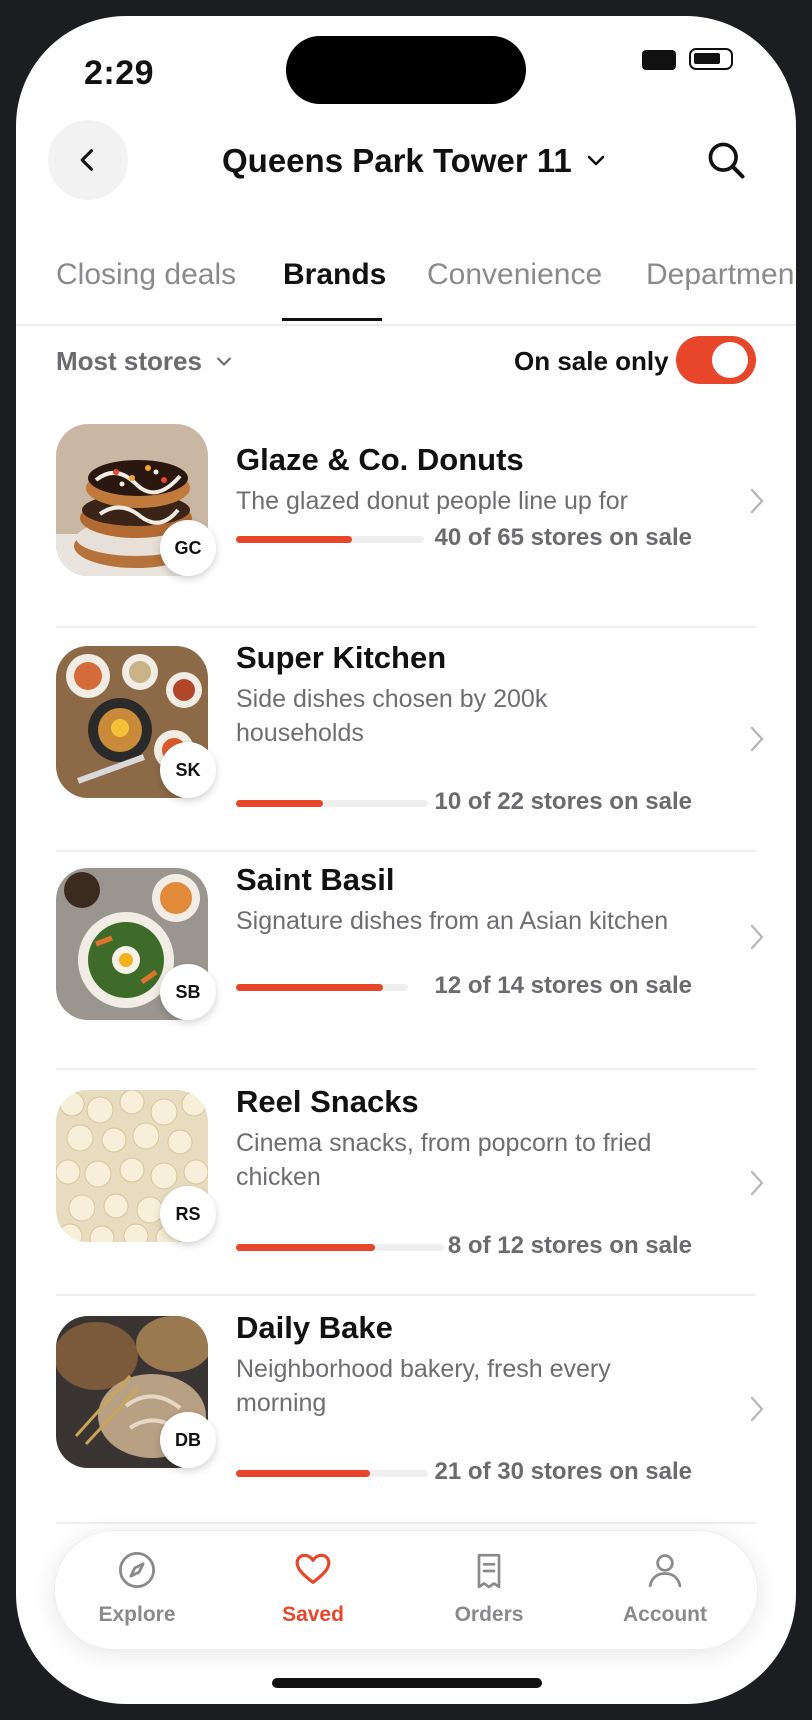  I want to click on brand-description: Side dishes chosen by 200k households, so click(392, 716).